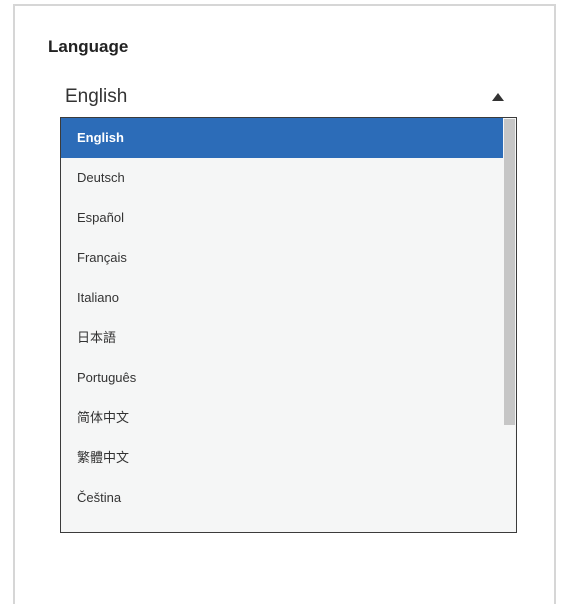  Describe the element at coordinates (282, 298) in the screenshot. I see `language-option-italiano: Italiano` at that location.